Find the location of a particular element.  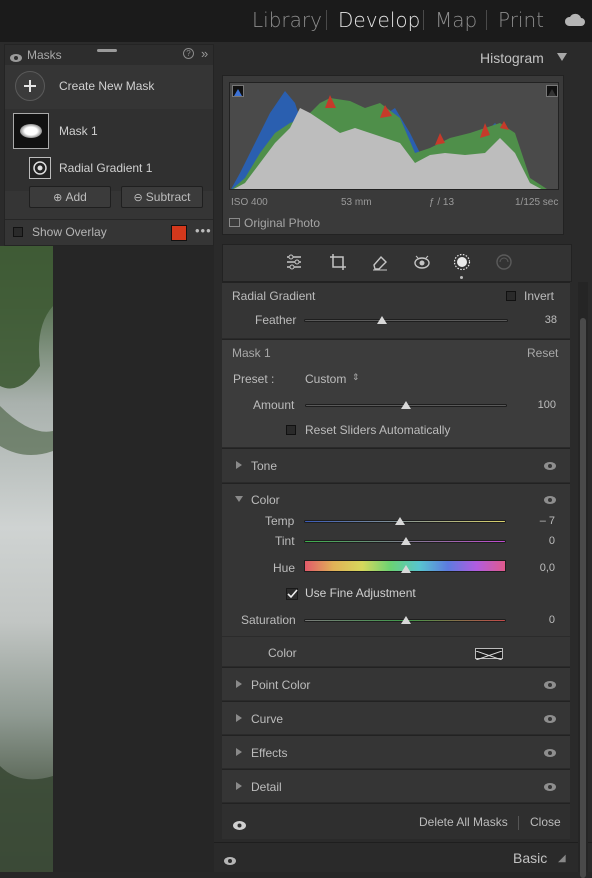

add-button: ⊕ Add is located at coordinates (70, 197).